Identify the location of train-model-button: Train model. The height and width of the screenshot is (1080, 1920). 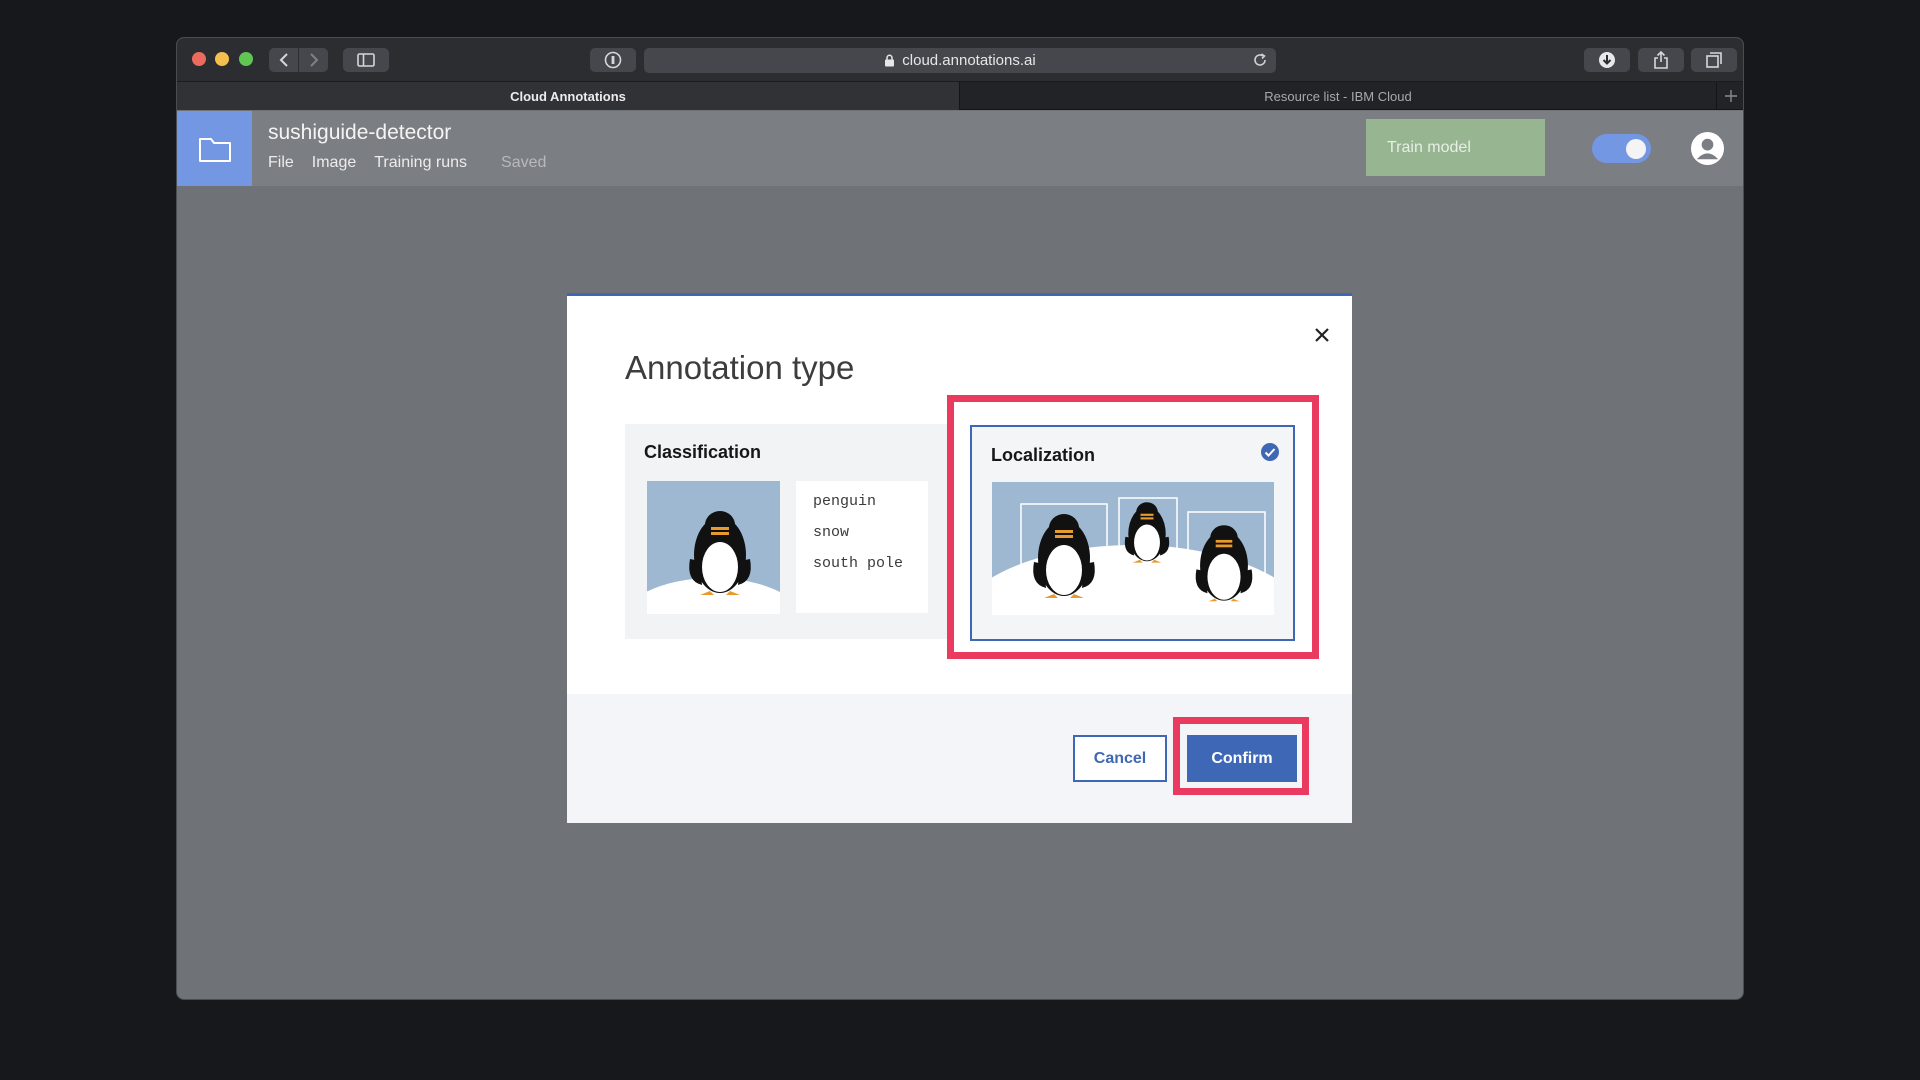
(1455, 147).